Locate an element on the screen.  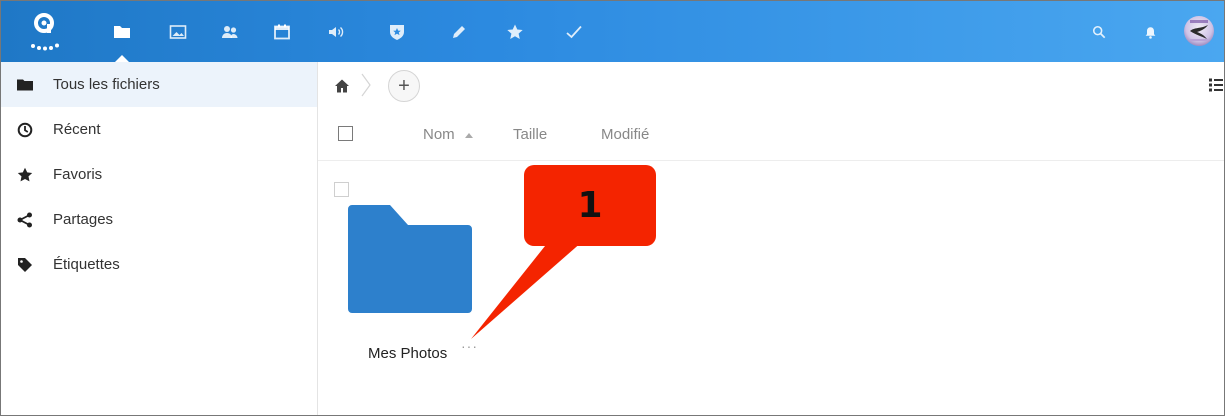
app-announcements-button is located at coordinates (336, 31).